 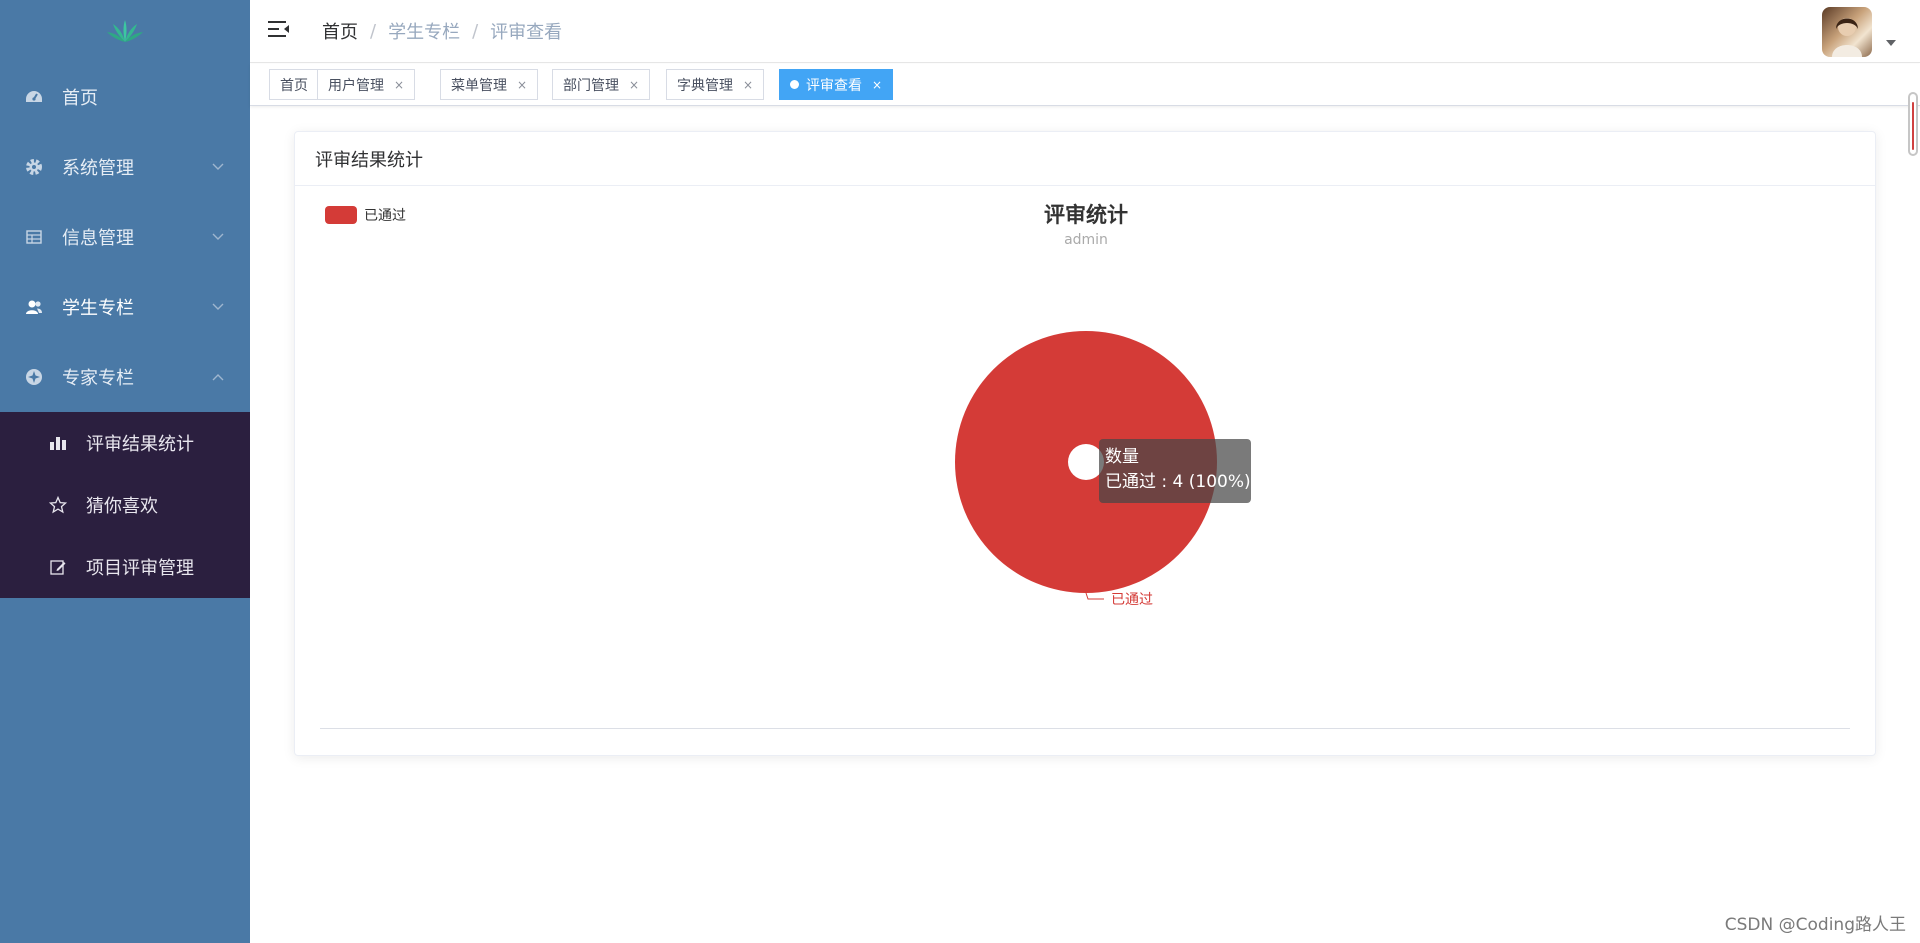 I want to click on sidebar-item-home: 首页, so click(x=125, y=97).